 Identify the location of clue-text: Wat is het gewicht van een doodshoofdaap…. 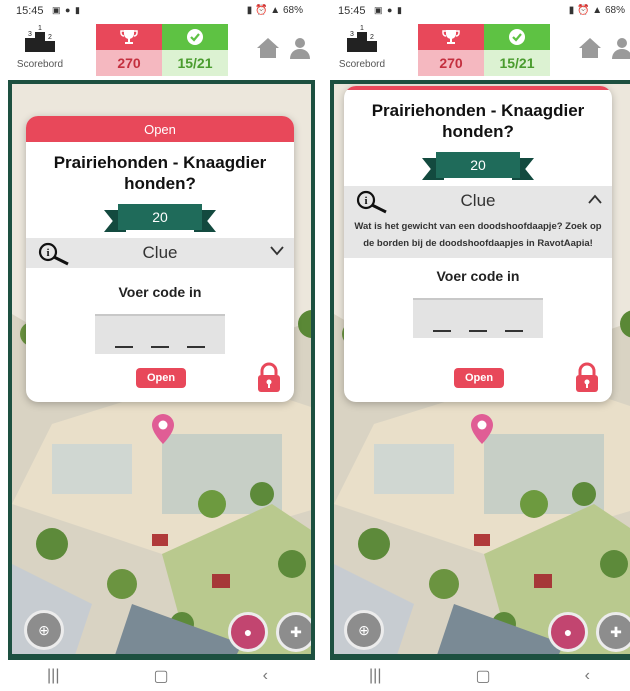
(478, 237).